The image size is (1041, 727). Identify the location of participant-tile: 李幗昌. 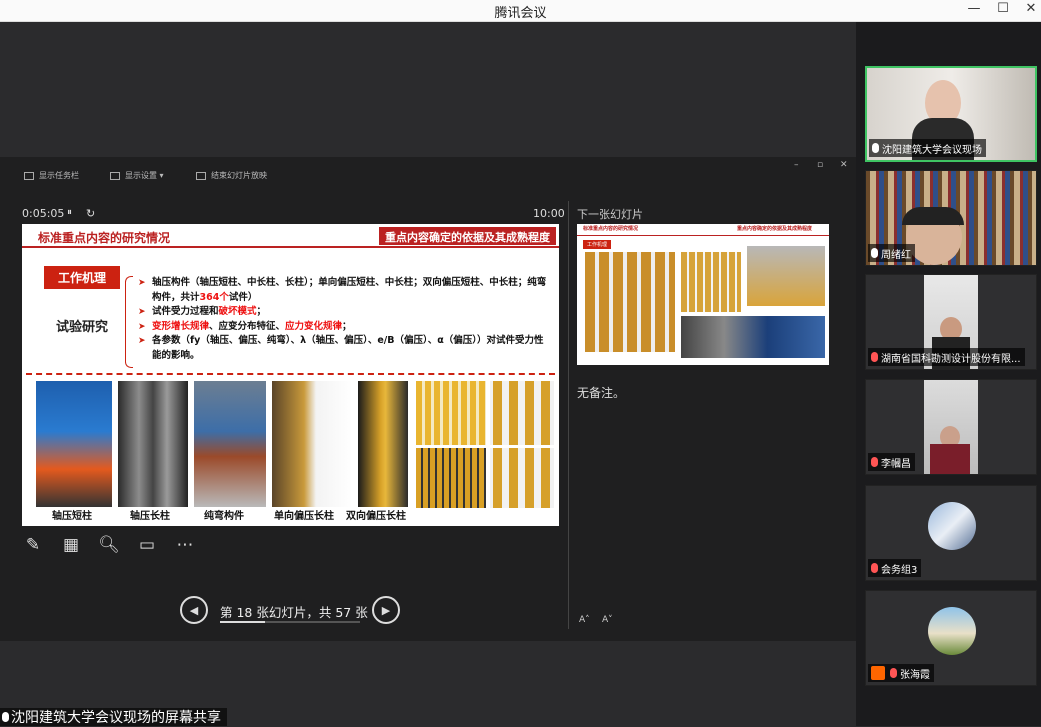
(951, 427).